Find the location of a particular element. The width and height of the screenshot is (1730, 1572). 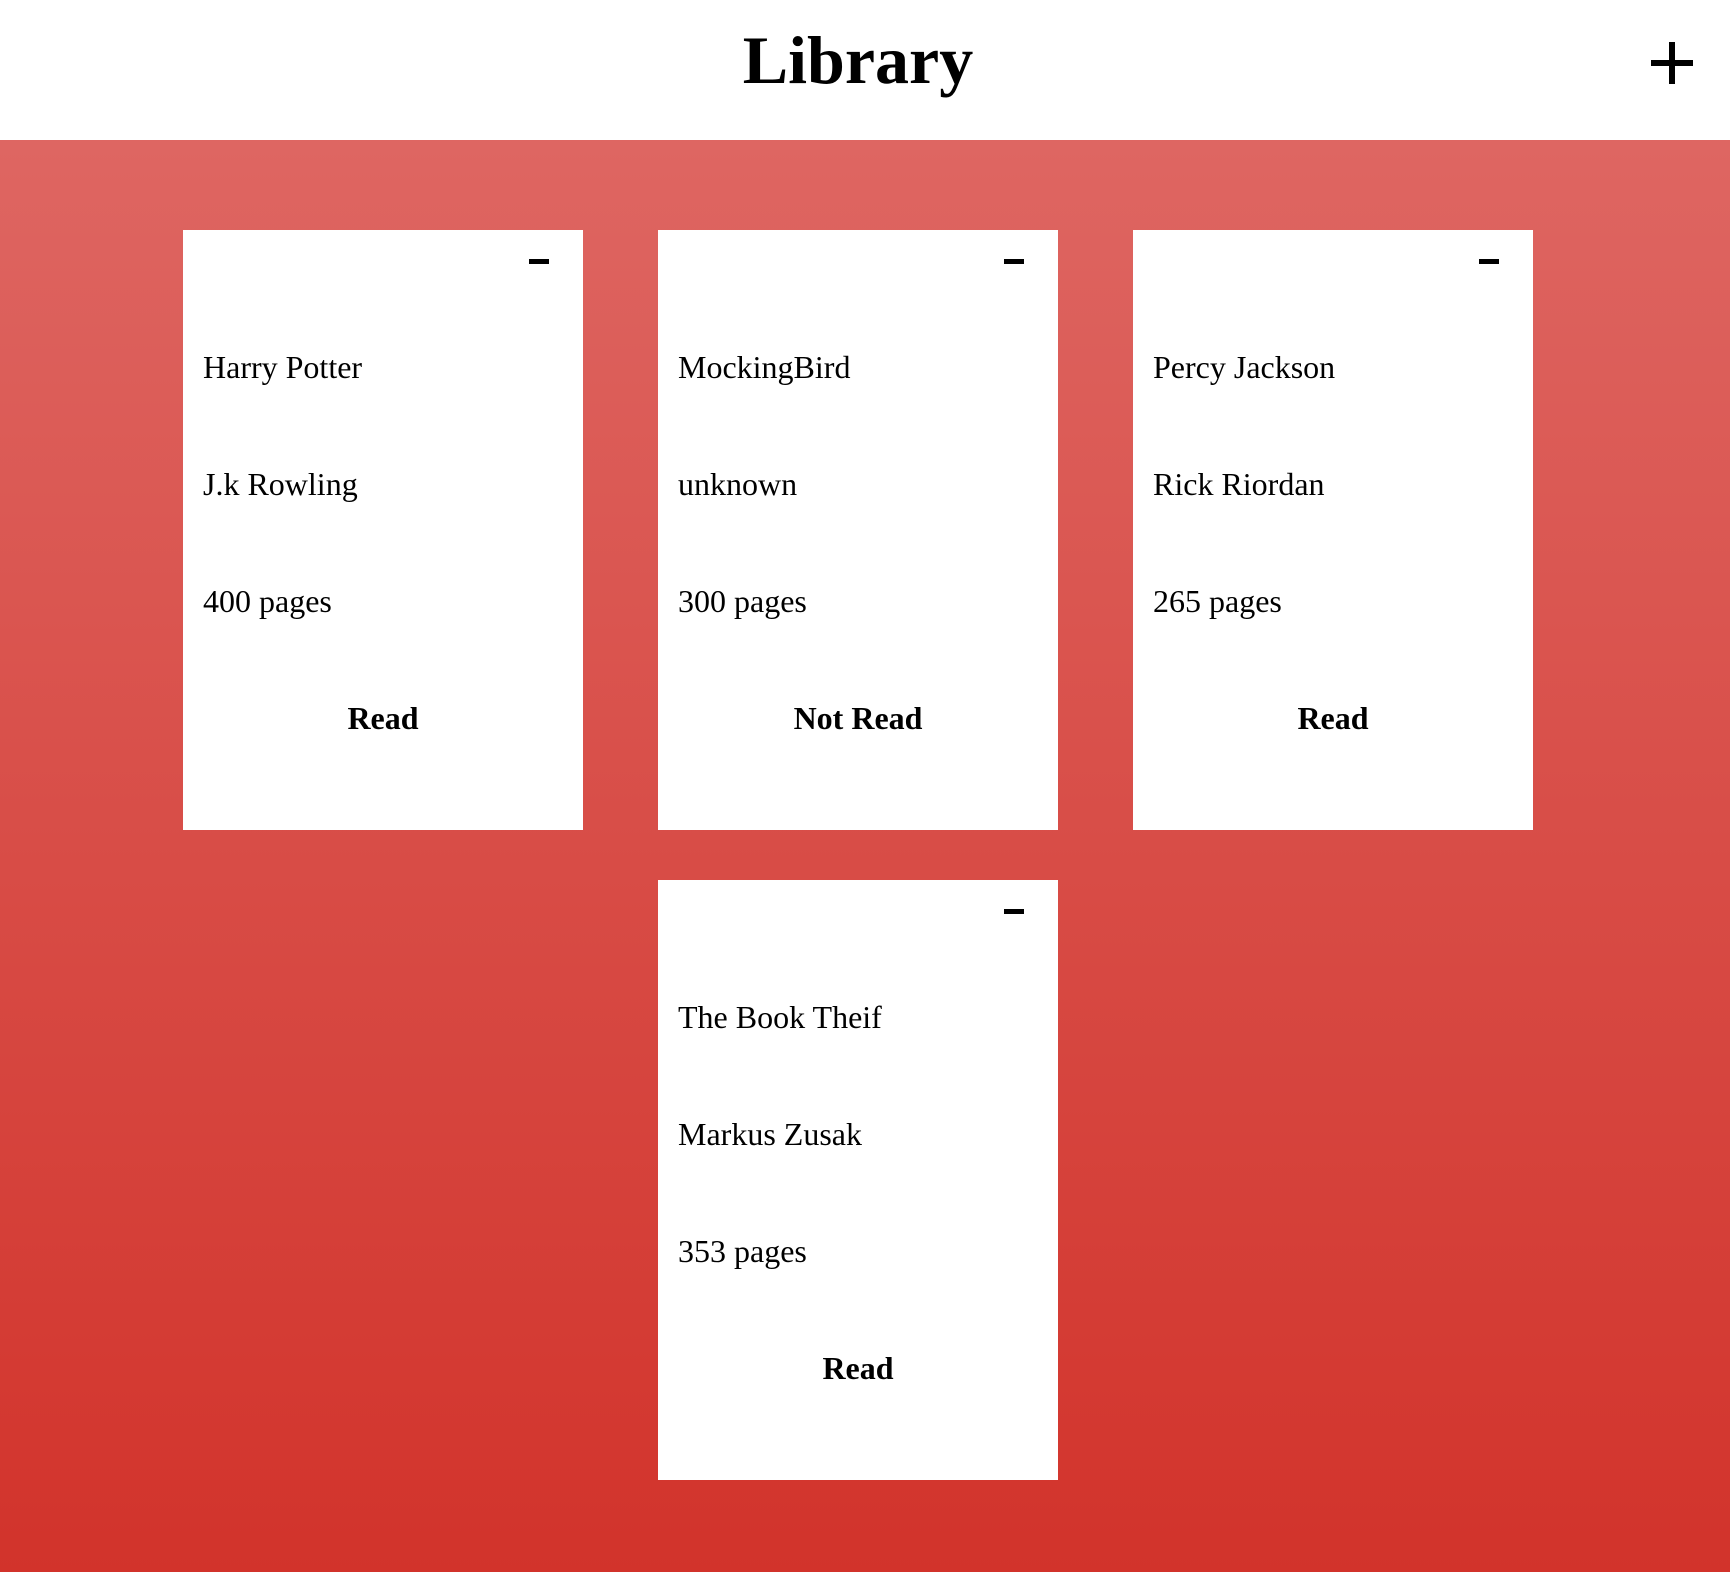

header: Library is located at coordinates (865, 70).